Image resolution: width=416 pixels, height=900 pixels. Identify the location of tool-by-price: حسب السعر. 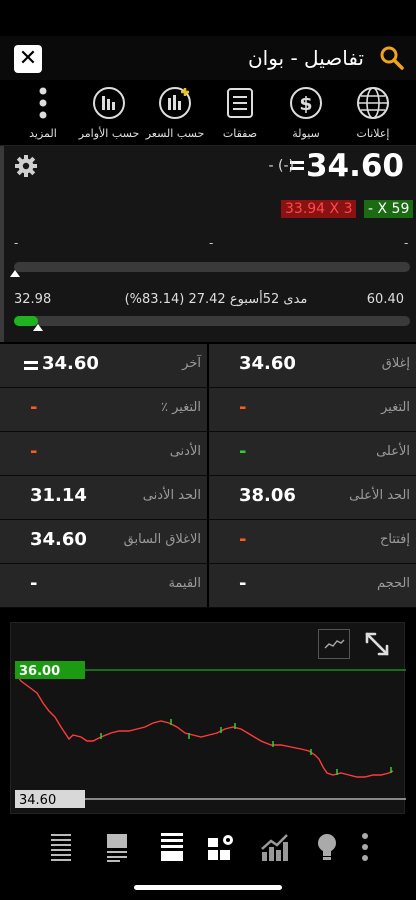
(175, 113).